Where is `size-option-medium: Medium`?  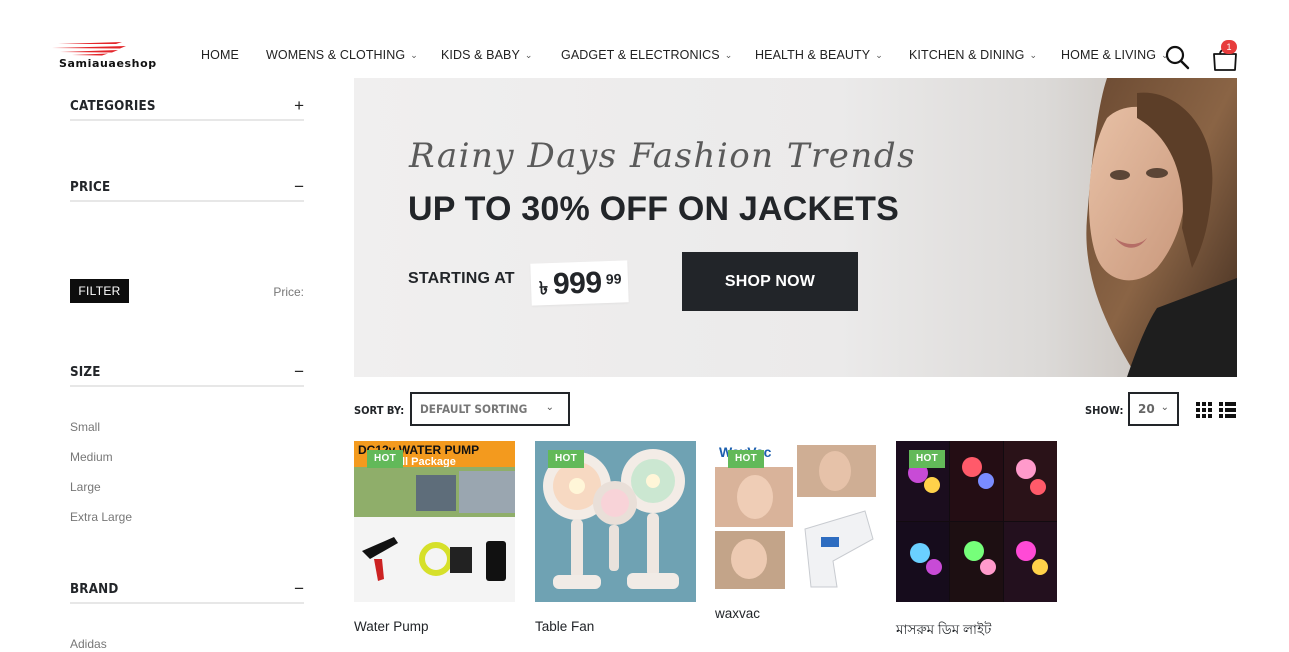 size-option-medium: Medium is located at coordinates (91, 457).